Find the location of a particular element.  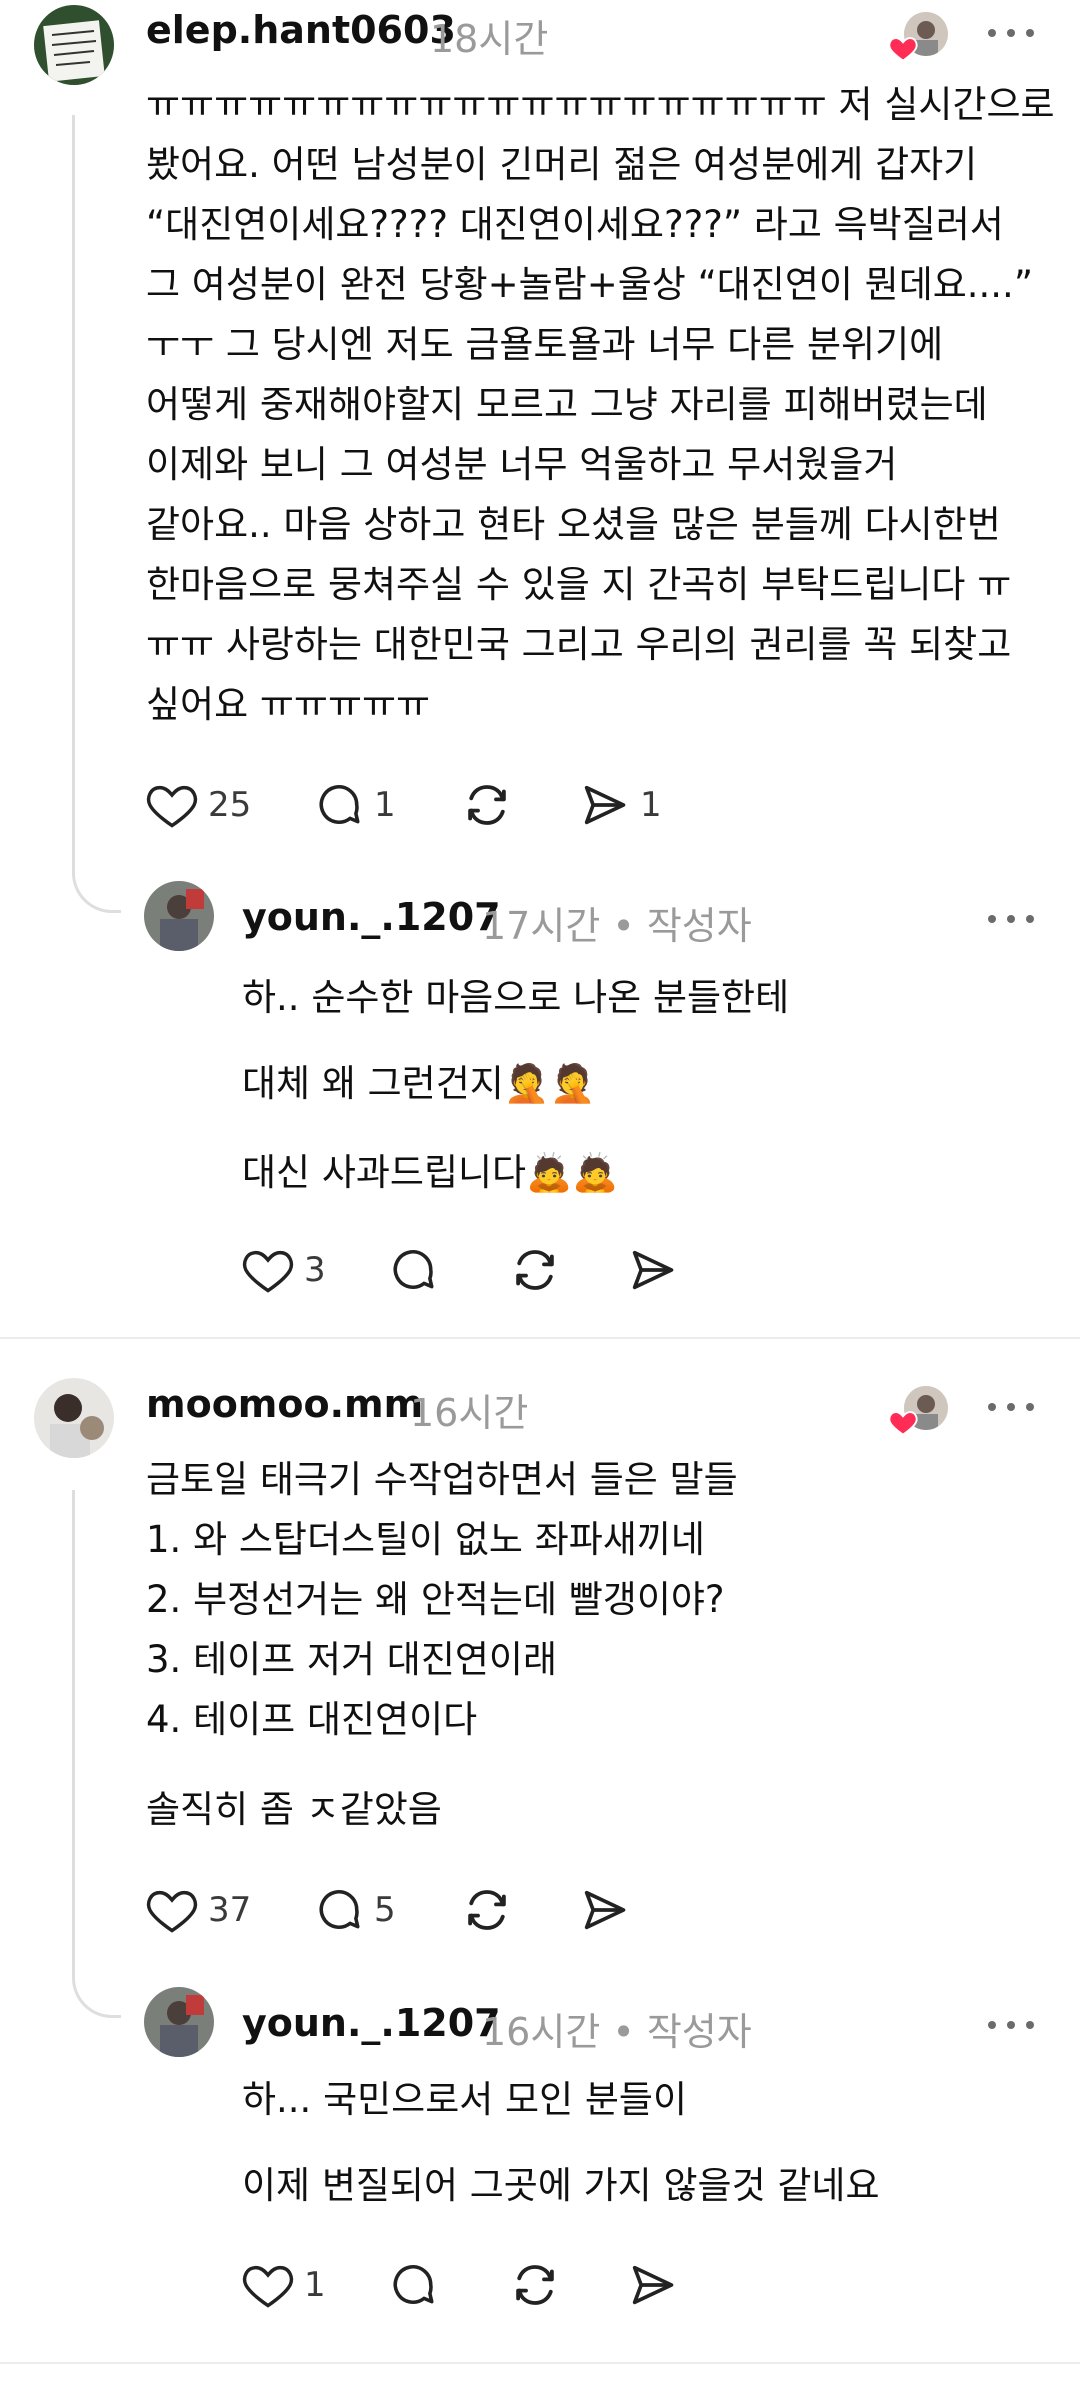

comment-body: 대신 사과드립니다🙇🙇 is located at coordinates (430, 1173).